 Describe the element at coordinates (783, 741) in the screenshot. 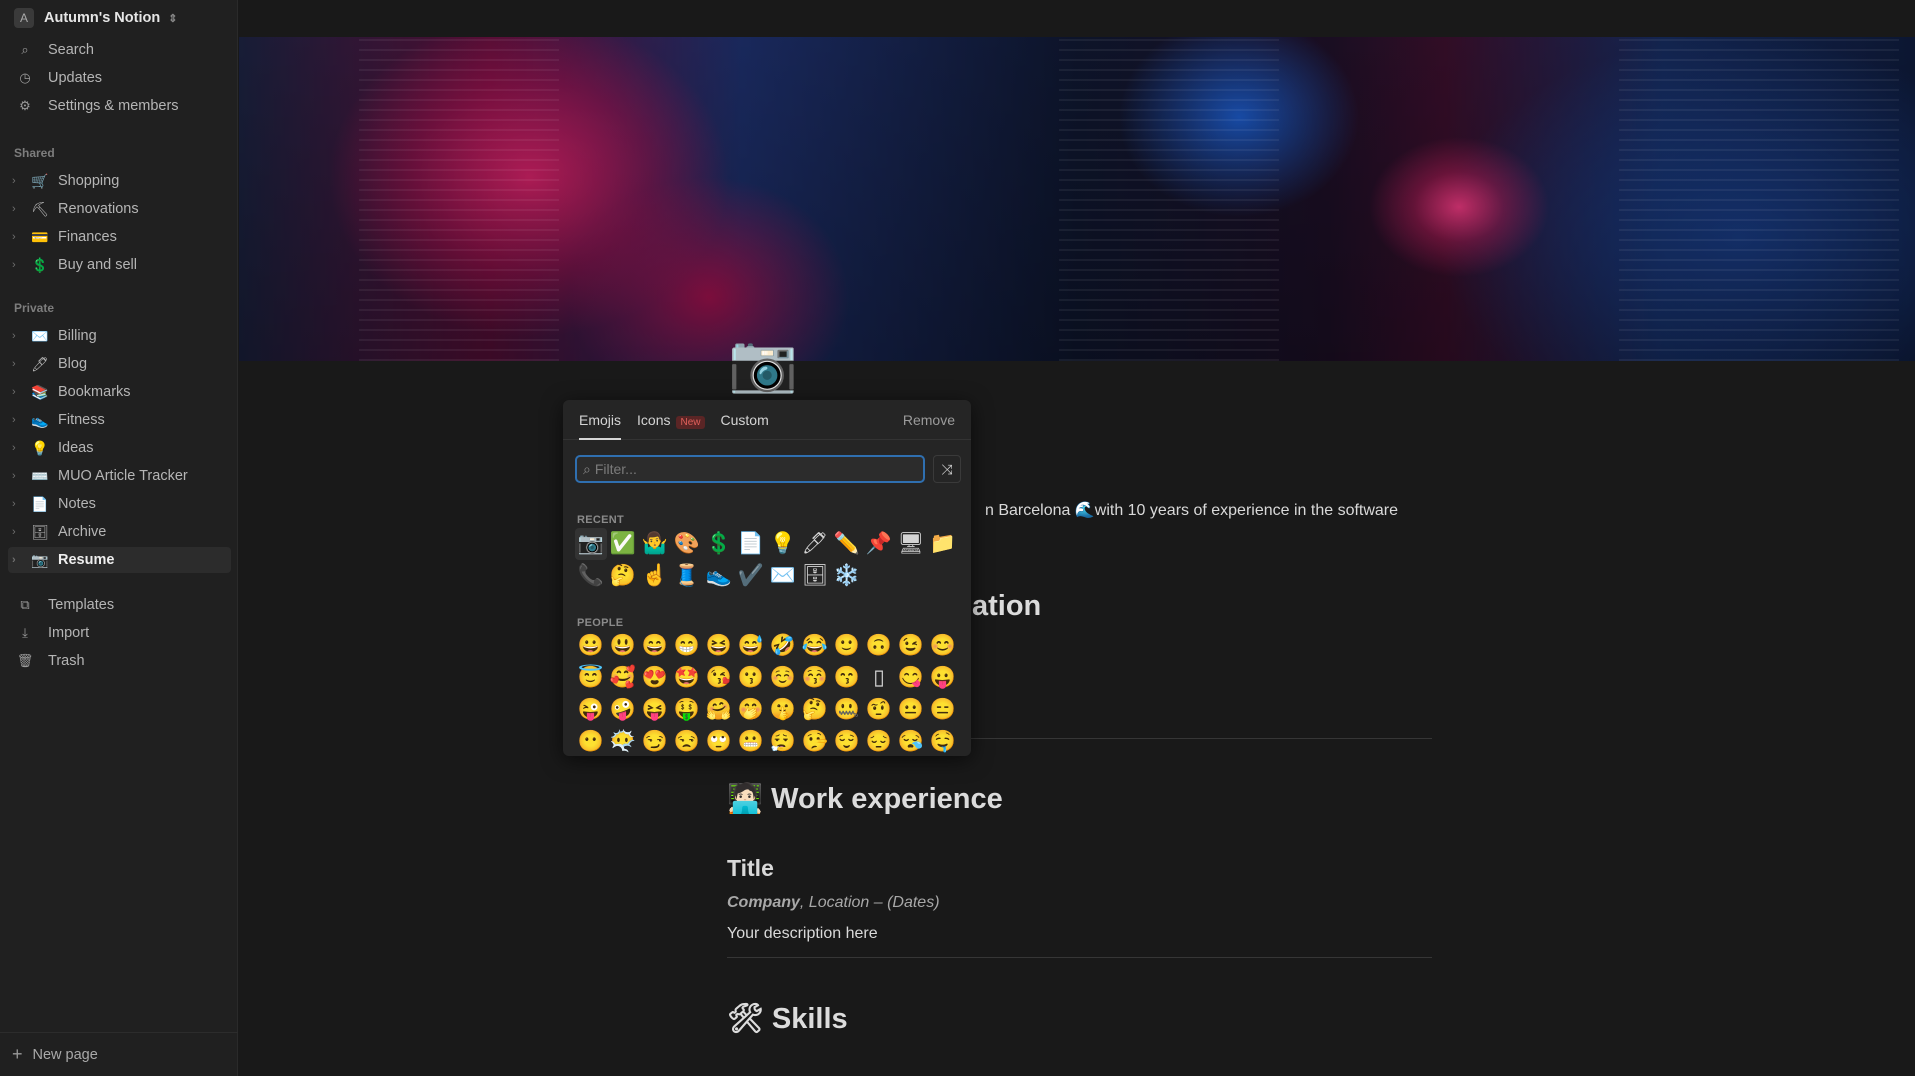

I see `emoji-option: 😮‍💨` at that location.